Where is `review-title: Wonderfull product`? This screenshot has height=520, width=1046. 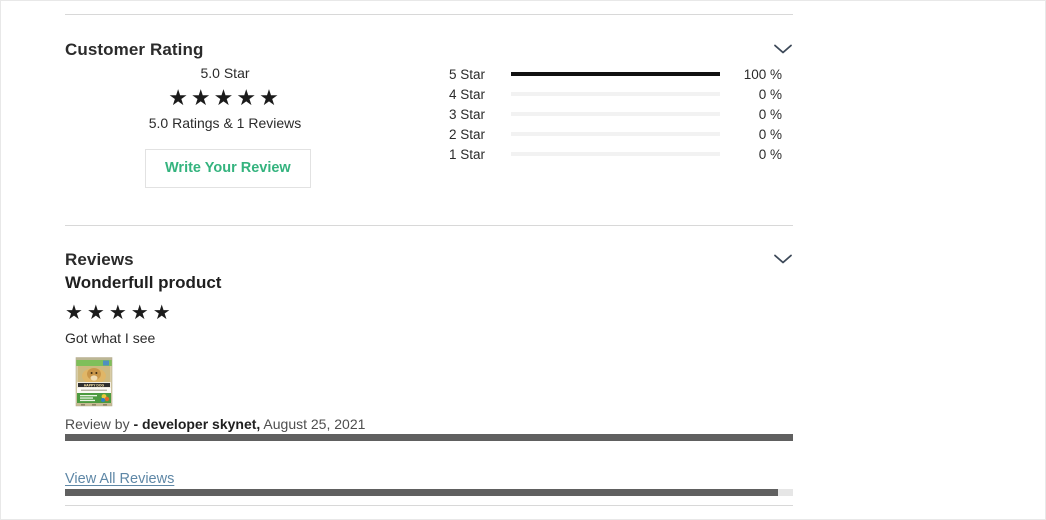
review-title: Wonderfull product is located at coordinates (143, 282).